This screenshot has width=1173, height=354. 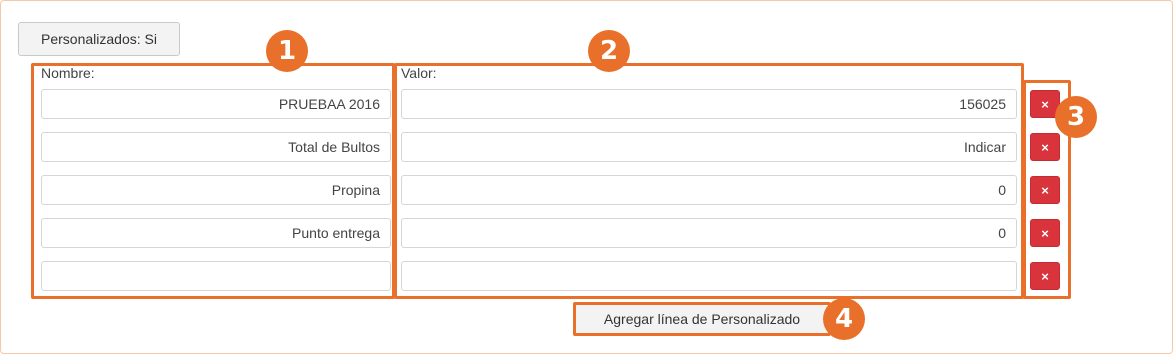 What do you see at coordinates (419, 73) in the screenshot?
I see `value-column-header: Valor:` at bounding box center [419, 73].